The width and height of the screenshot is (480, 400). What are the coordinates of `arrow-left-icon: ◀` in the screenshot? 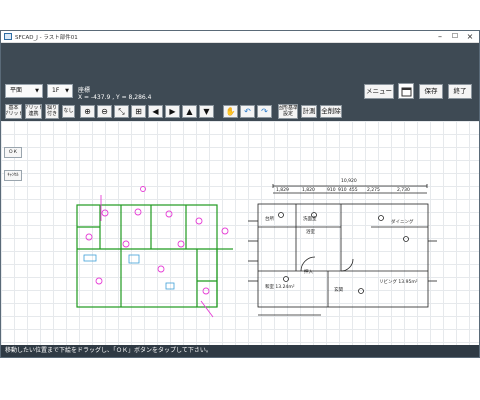 It's located at (155, 111).